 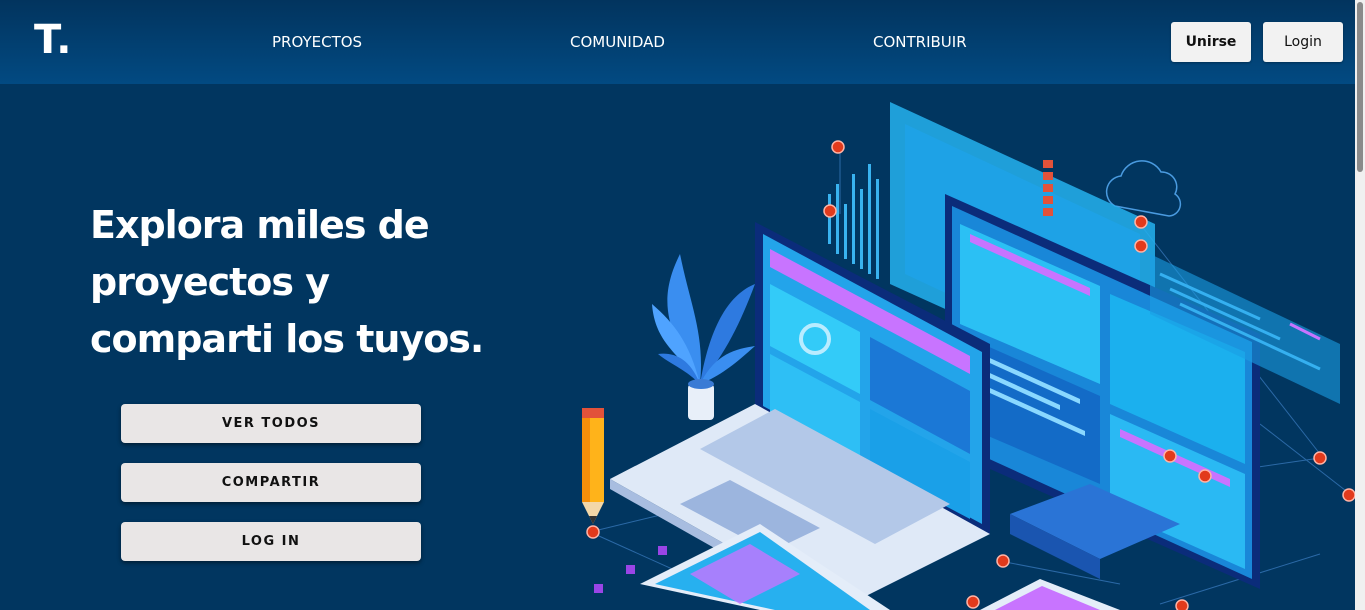 What do you see at coordinates (920, 42) in the screenshot?
I see `nav-link-contribuir: CONTRIBUIR` at bounding box center [920, 42].